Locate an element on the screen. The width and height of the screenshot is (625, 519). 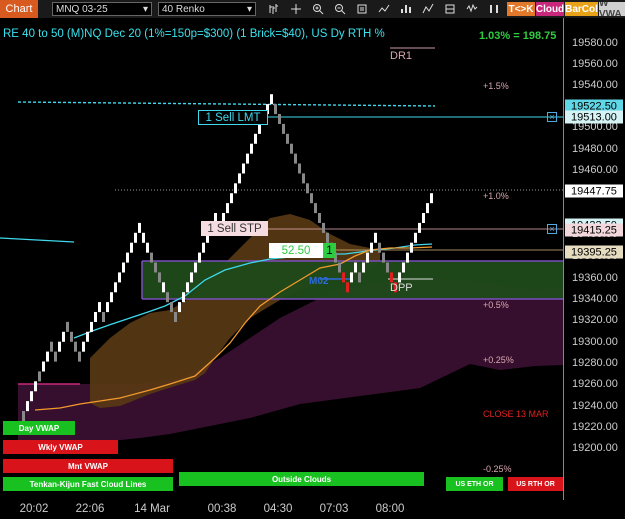
plus-1-5-label: +1.5% is located at coordinates (496, 86).